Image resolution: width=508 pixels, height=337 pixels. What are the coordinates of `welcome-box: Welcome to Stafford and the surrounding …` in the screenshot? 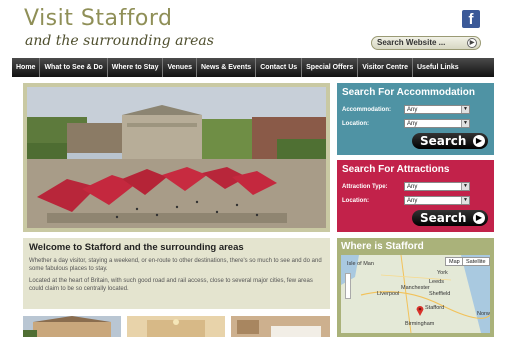 It's located at (176, 273).